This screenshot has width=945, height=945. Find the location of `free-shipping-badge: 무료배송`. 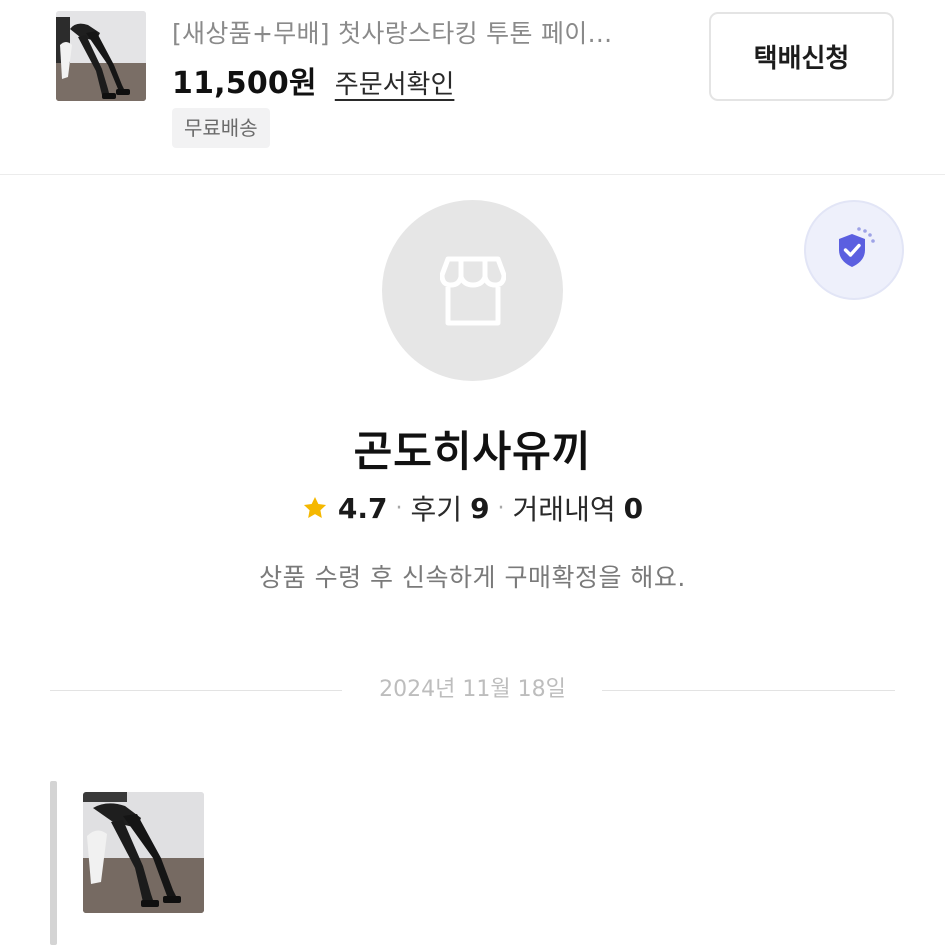

free-shipping-badge: 무료배송 is located at coordinates (221, 128).